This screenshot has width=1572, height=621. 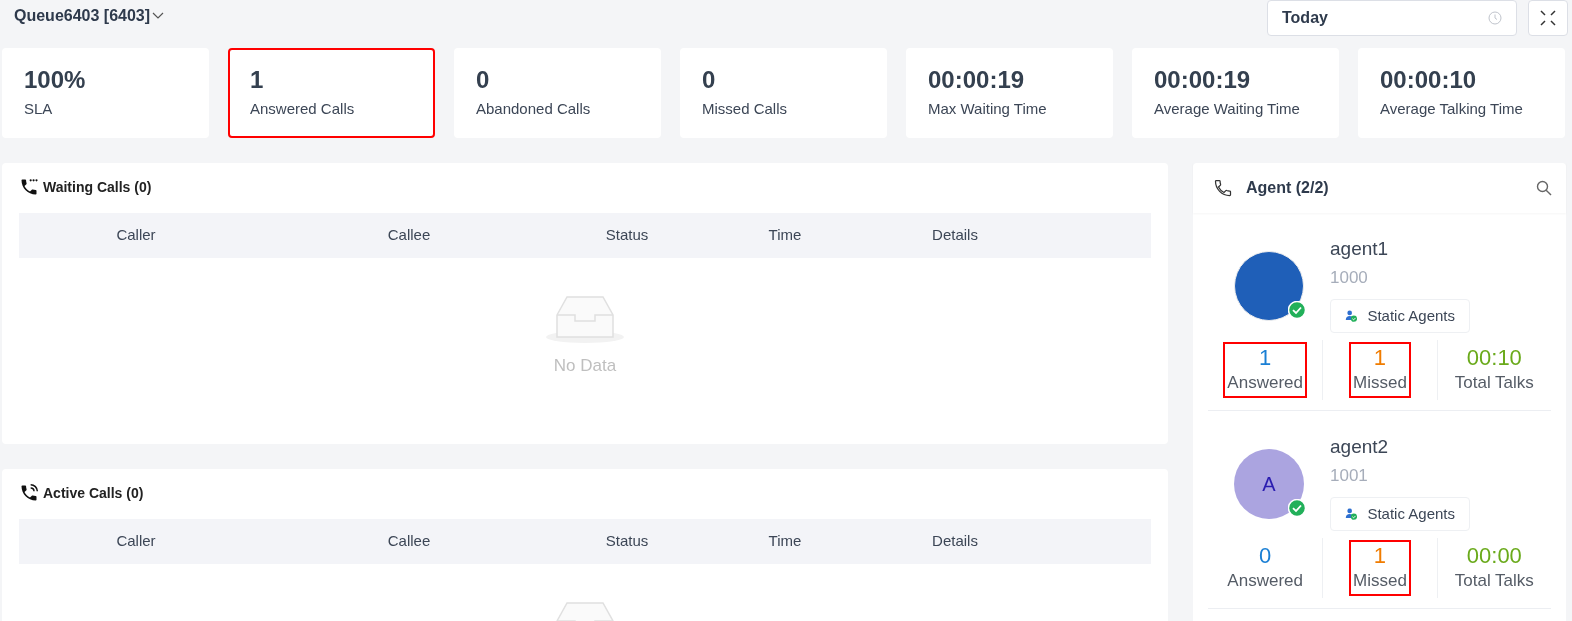 What do you see at coordinates (331, 93) in the screenshot?
I see `stat-card: 1 Answered Calls` at bounding box center [331, 93].